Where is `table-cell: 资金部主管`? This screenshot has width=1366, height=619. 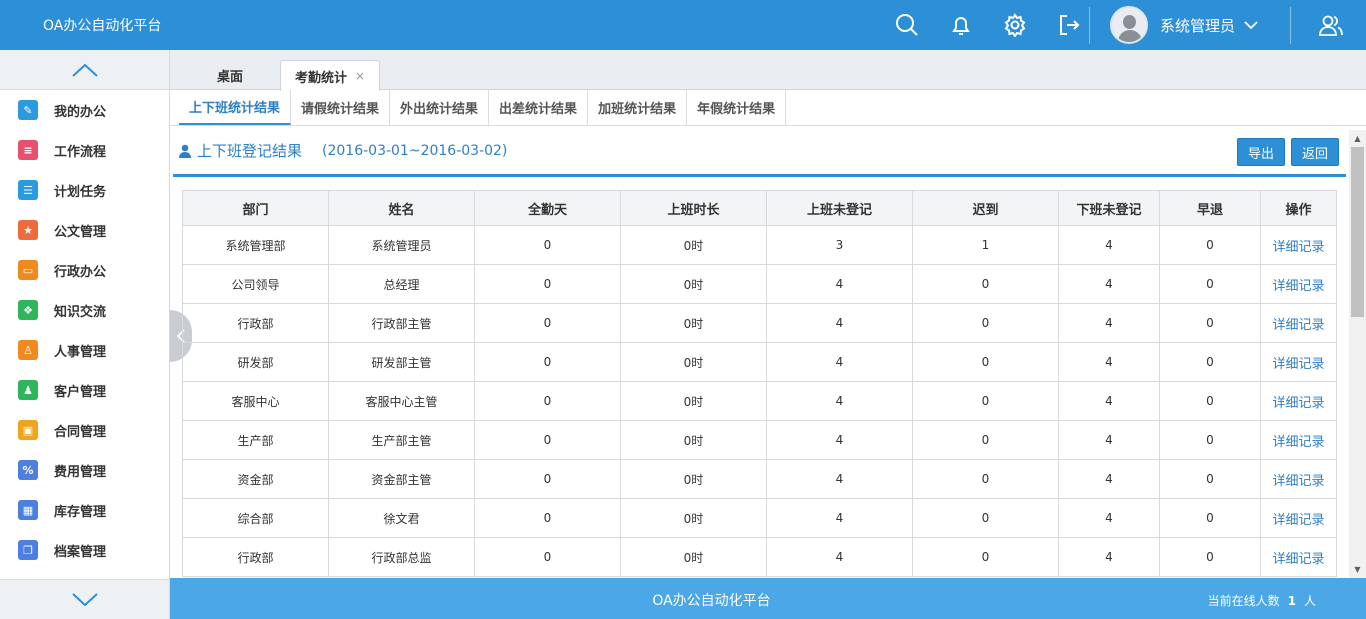 table-cell: 资金部主管 is located at coordinates (401, 479).